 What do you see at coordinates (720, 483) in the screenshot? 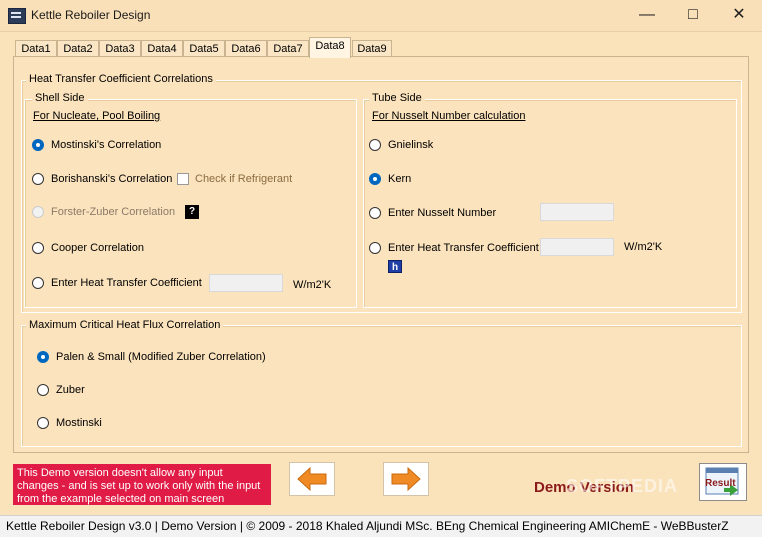
I see `result-label: Result` at bounding box center [720, 483].